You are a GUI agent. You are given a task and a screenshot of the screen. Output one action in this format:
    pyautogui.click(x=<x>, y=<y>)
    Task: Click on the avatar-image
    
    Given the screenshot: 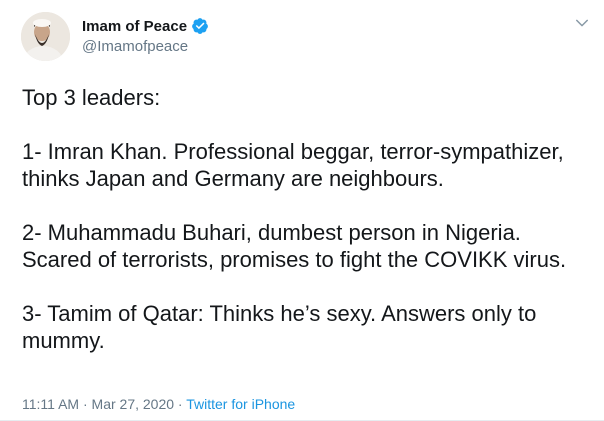 What is the action you would take?
    pyautogui.click(x=45, y=36)
    